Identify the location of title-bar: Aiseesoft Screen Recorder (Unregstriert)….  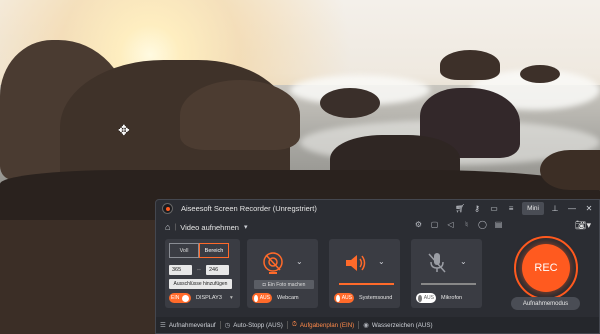
(377, 208).